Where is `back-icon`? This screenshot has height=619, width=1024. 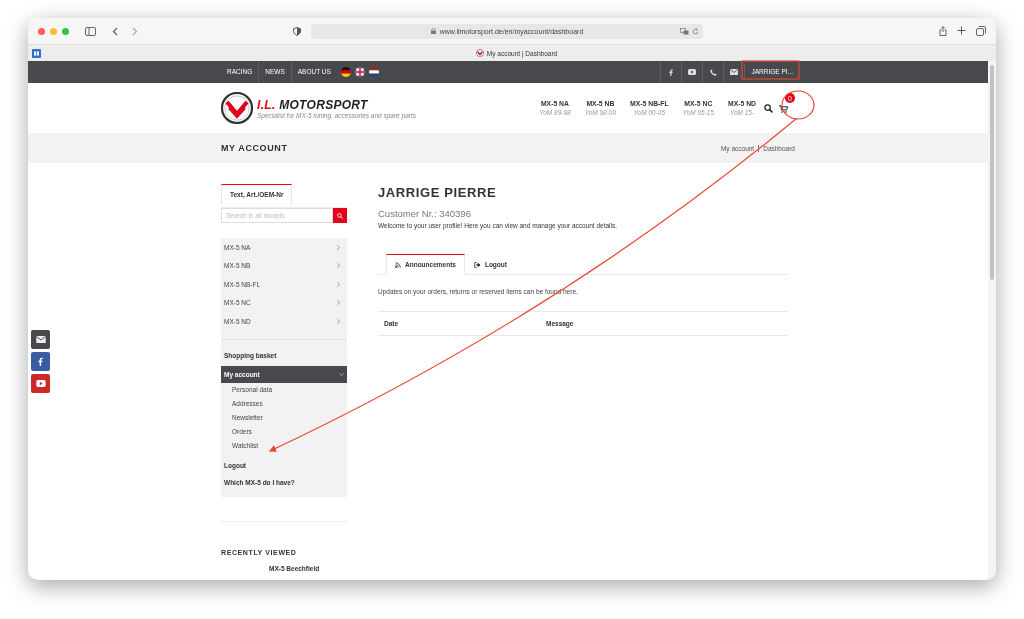 back-icon is located at coordinates (115, 31).